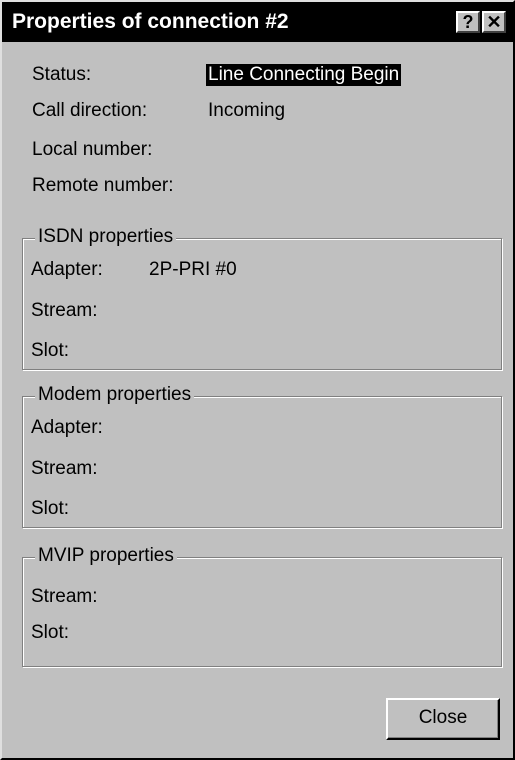 This screenshot has height=760, width=515. I want to click on modem-slot-label: Slot:, so click(50, 508).